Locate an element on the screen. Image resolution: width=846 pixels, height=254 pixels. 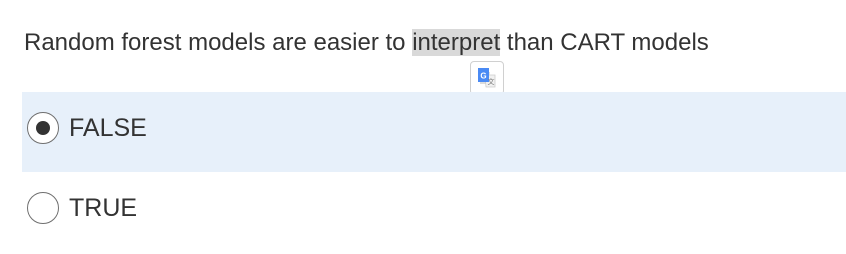
google-translate-button: G 文 is located at coordinates (487, 78).